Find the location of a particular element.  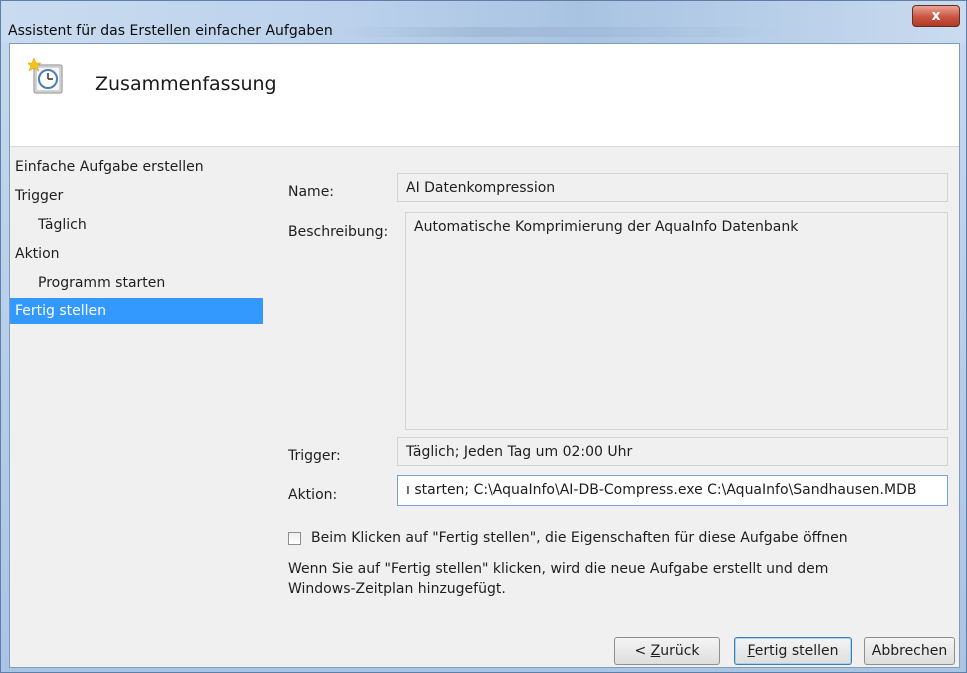

finish-info-line-2: Windows-Zeitplan hinzugefügt. is located at coordinates (397, 589).